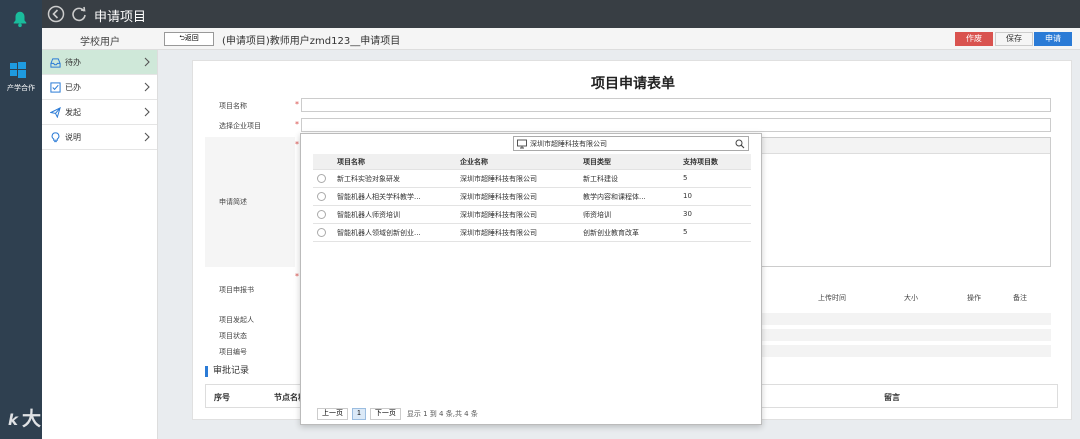  What do you see at coordinates (55, 112) in the screenshot?
I see `send-icon` at bounding box center [55, 112].